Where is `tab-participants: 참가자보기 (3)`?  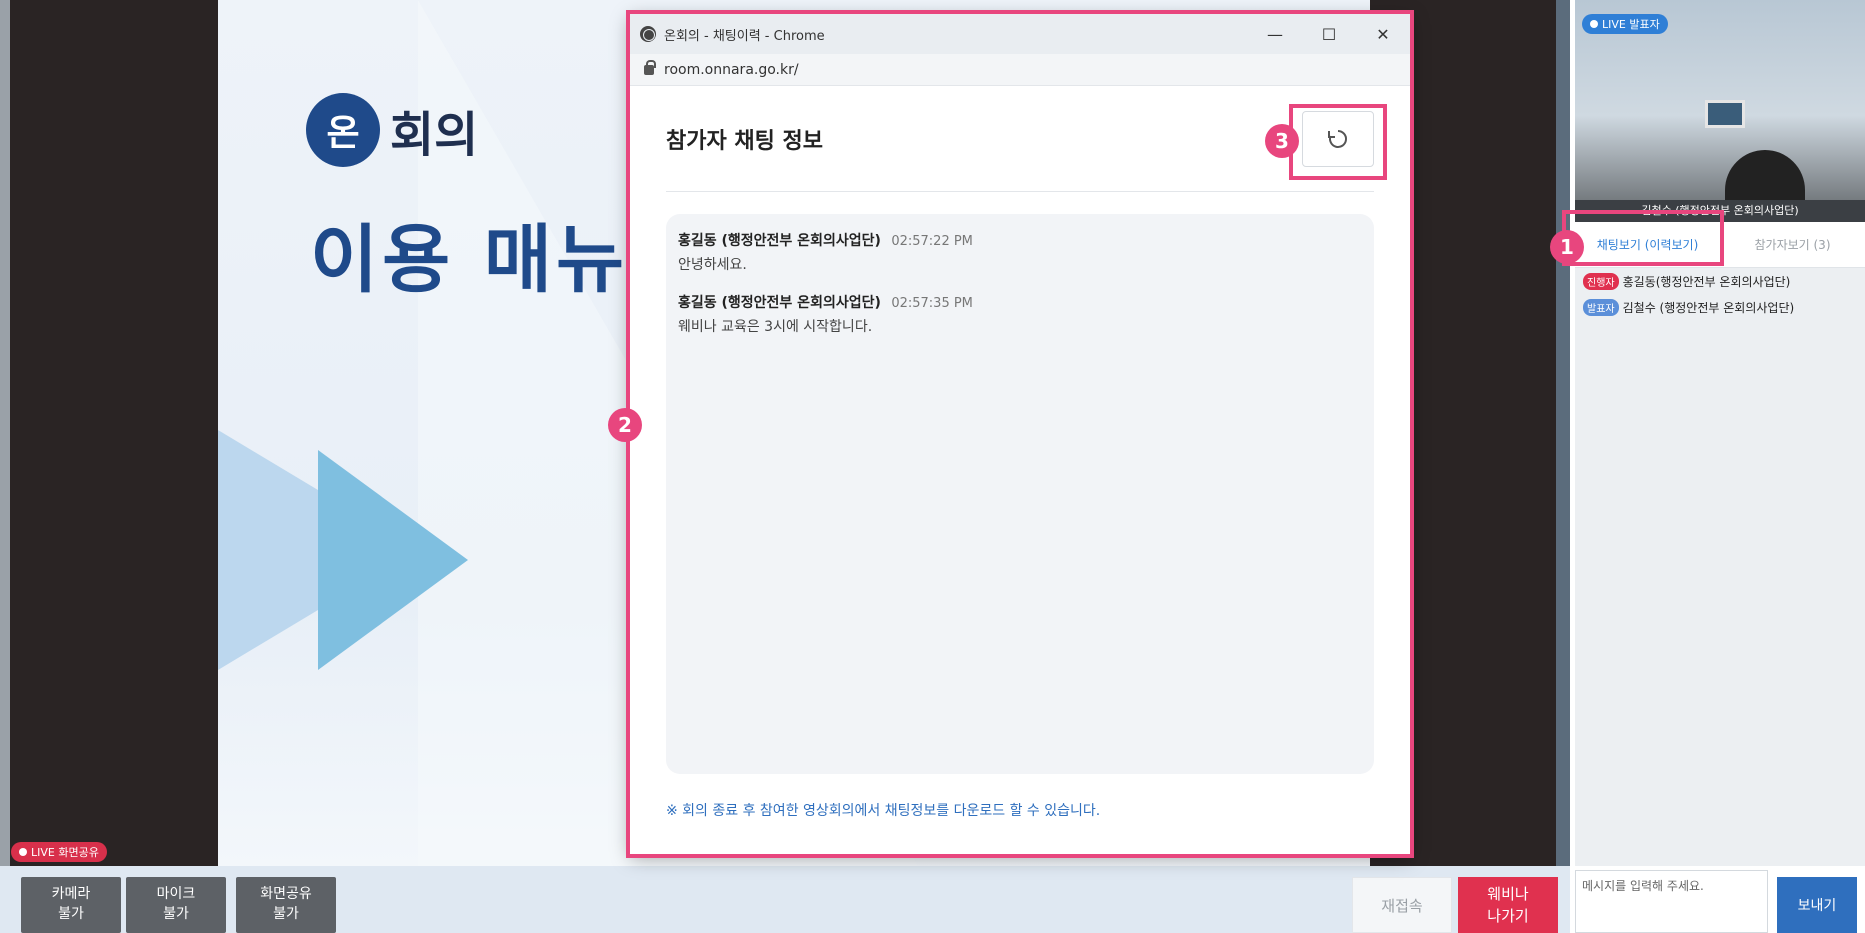 tab-participants: 참가자보기 (3) is located at coordinates (1792, 244).